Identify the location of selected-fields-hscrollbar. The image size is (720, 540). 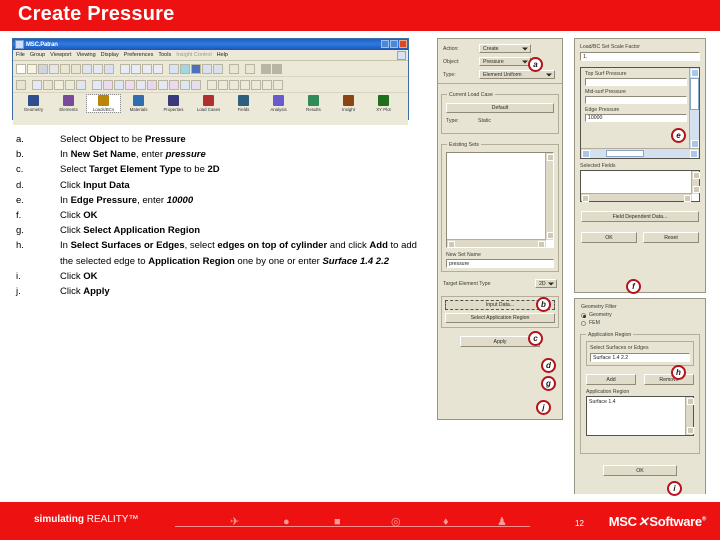
(636, 197).